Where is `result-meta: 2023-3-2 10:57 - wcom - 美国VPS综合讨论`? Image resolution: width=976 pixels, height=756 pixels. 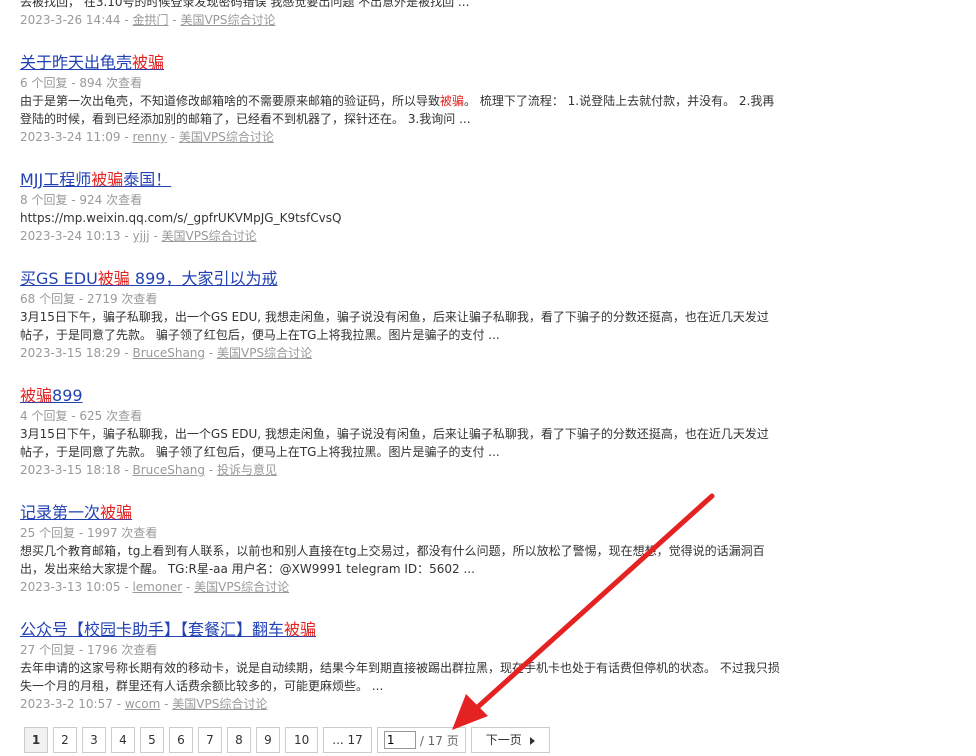
result-meta: 2023-3-2 10:57 - wcom - 美国VPS综合讨论 is located at coordinates (144, 704).